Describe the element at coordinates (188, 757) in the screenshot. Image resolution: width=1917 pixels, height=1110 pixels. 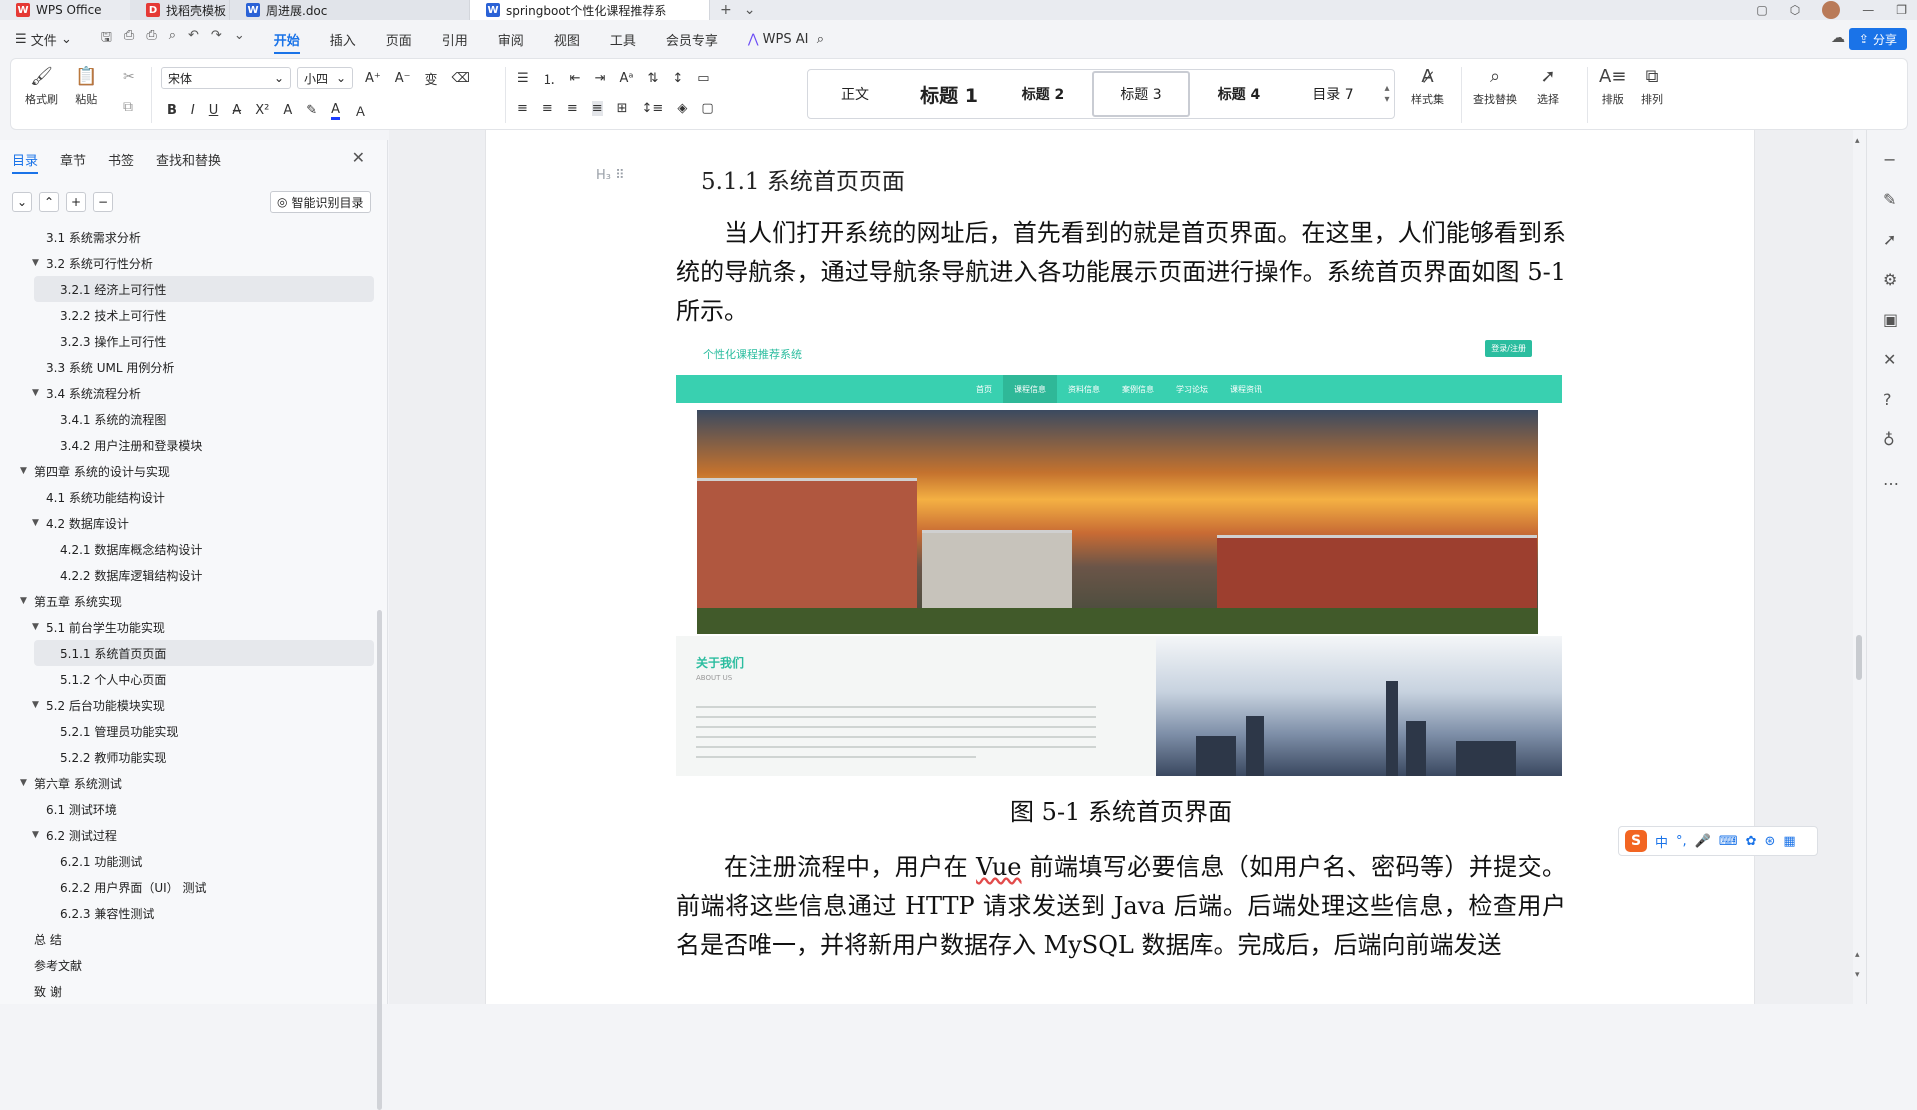
I see `toc-item: 5.2.2 教师功能实现` at that location.